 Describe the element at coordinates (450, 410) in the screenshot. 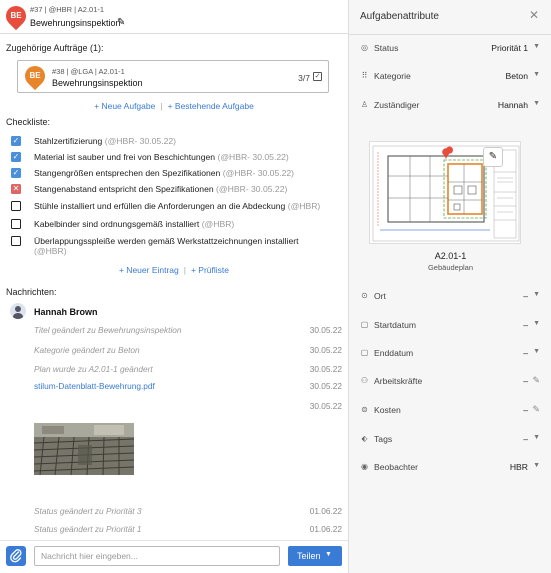

I see `attribute-row-kosten: ⊜ Kosten – ✎` at that location.